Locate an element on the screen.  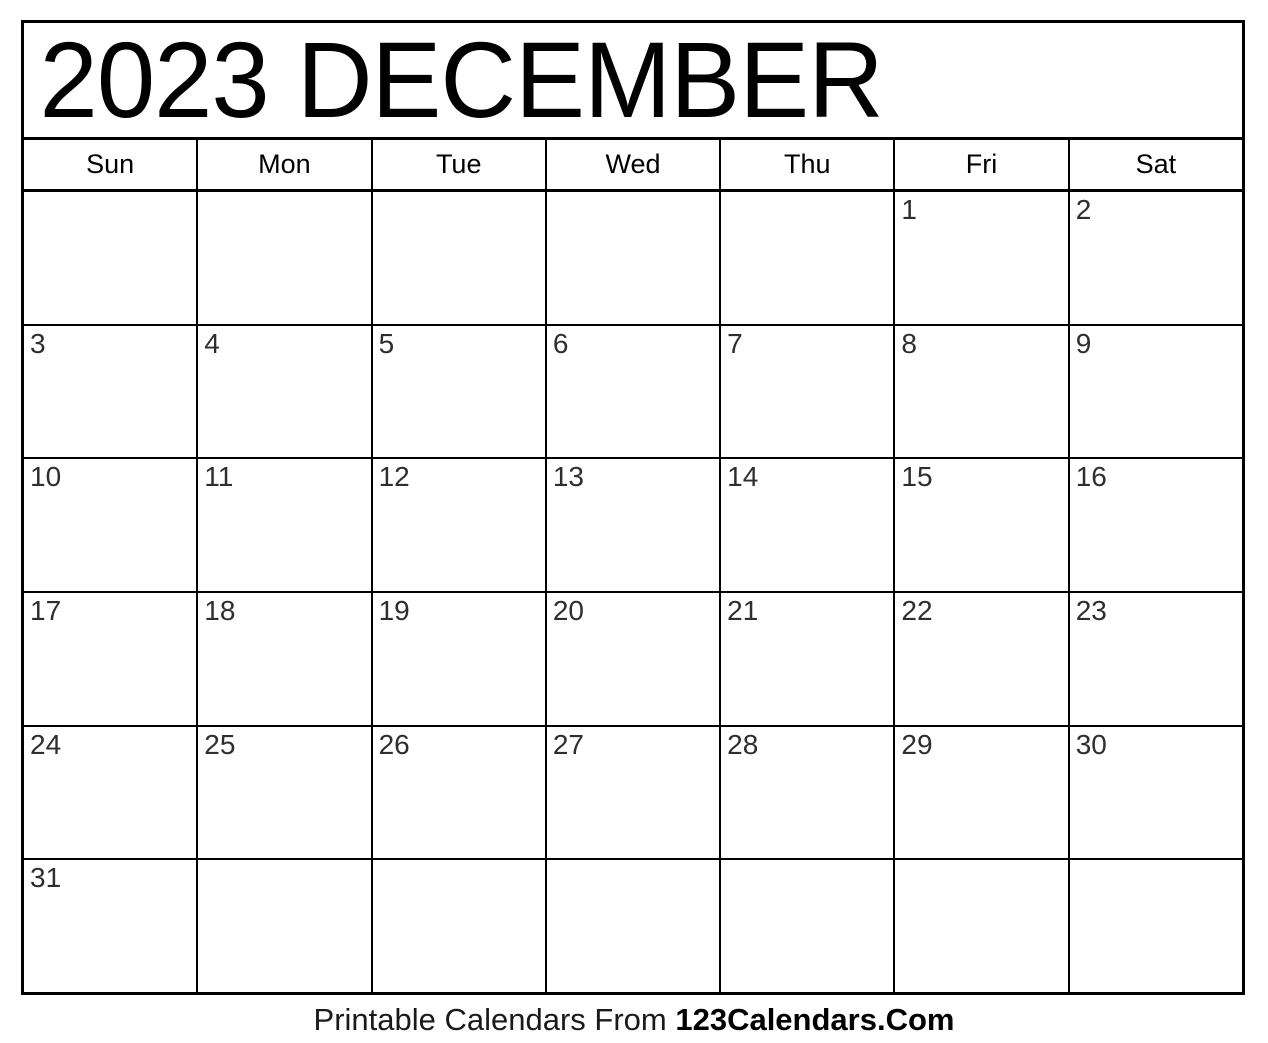
day-cell: 28 is located at coordinates (808, 792).